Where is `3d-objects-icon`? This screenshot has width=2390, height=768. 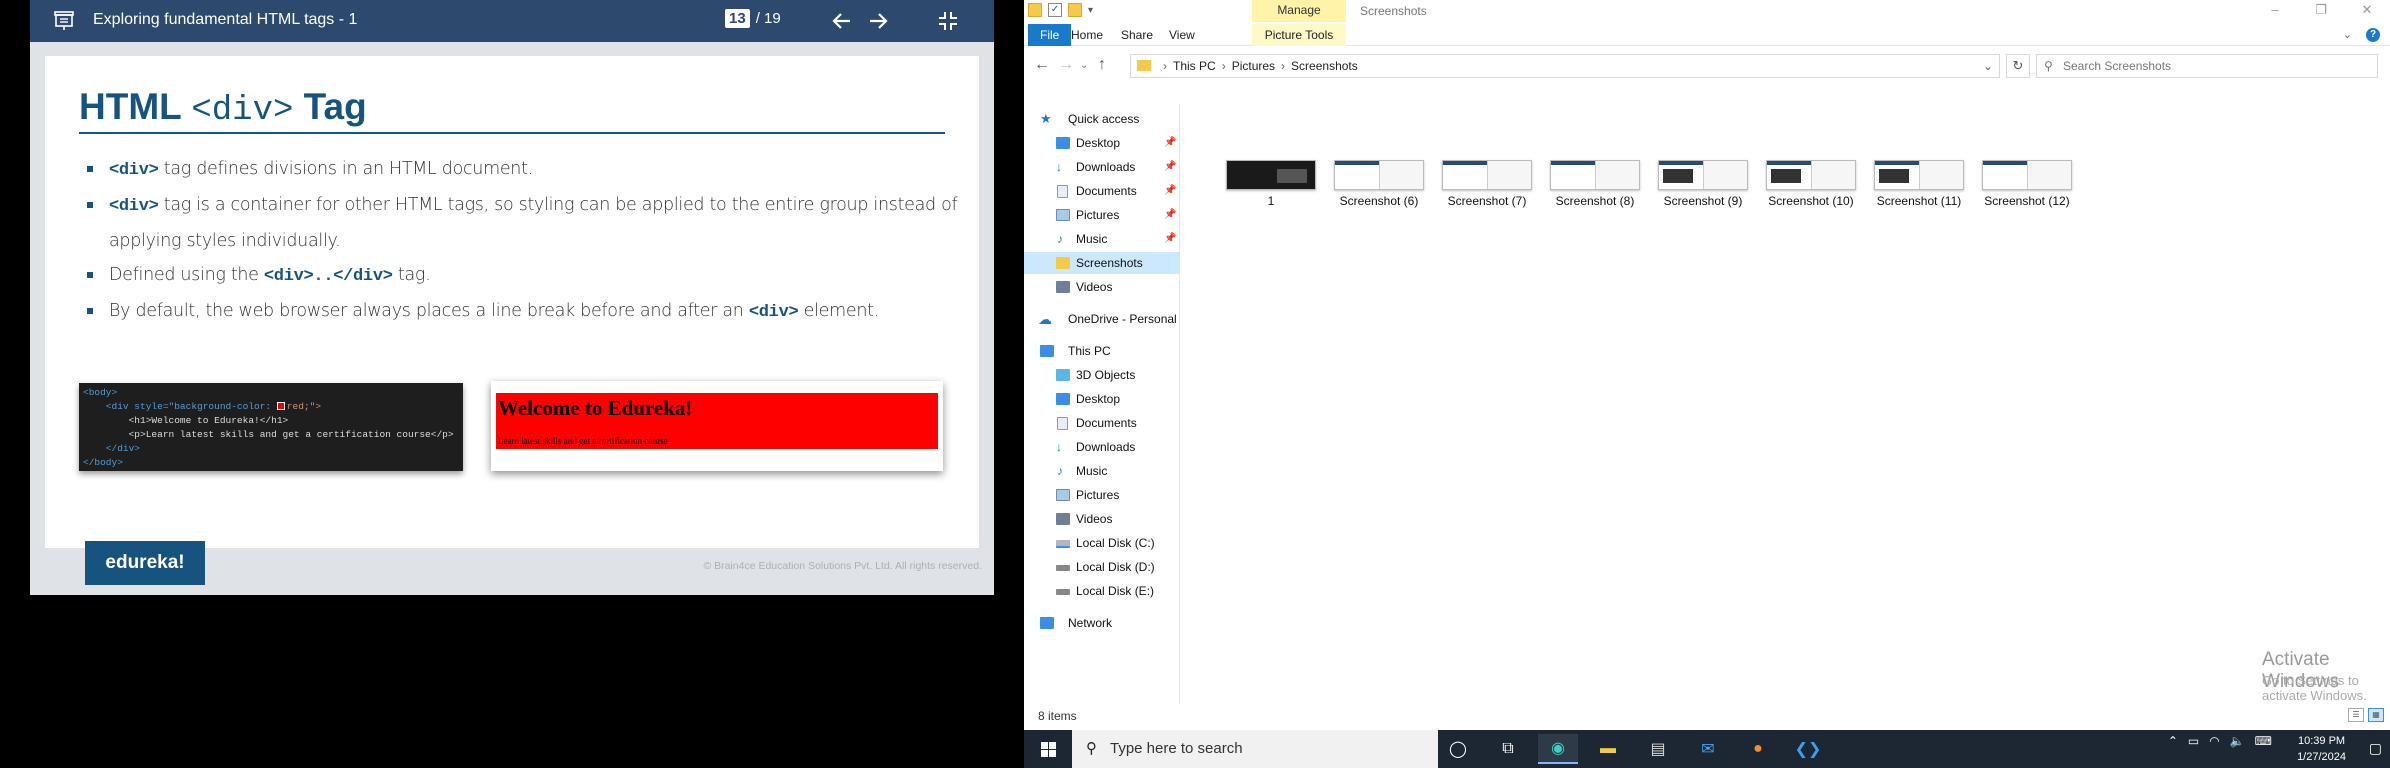 3d-objects-icon is located at coordinates (1063, 375).